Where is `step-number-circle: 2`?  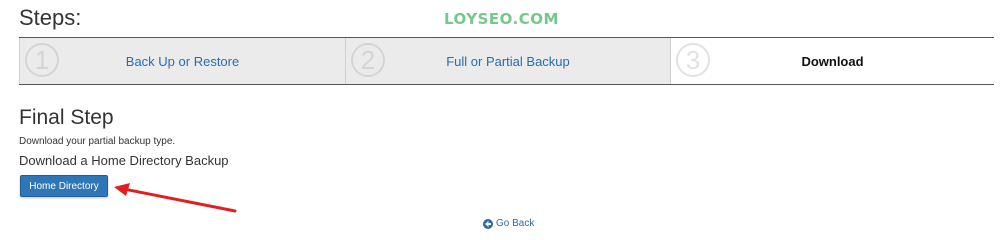
step-number-circle: 2 is located at coordinates (368, 60).